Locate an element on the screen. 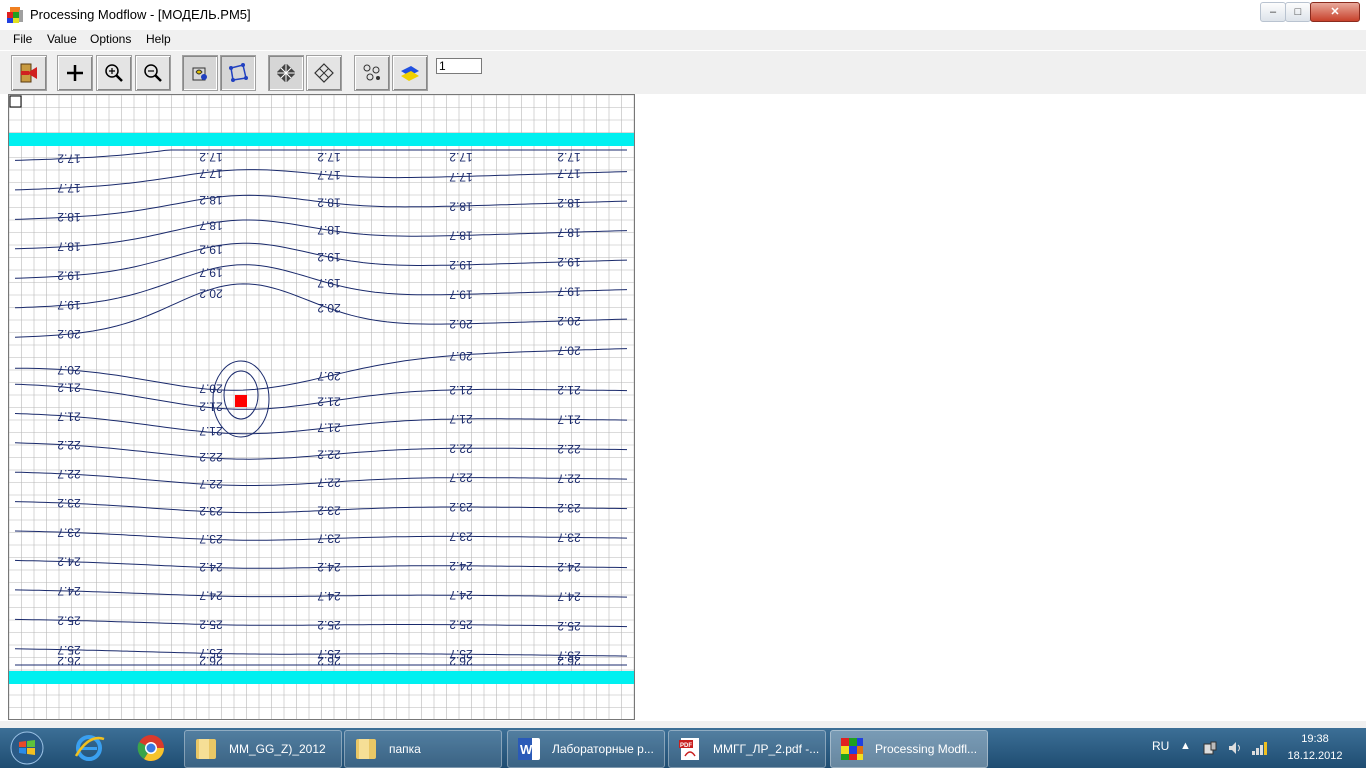  cells-icon is located at coordinates (324, 73).